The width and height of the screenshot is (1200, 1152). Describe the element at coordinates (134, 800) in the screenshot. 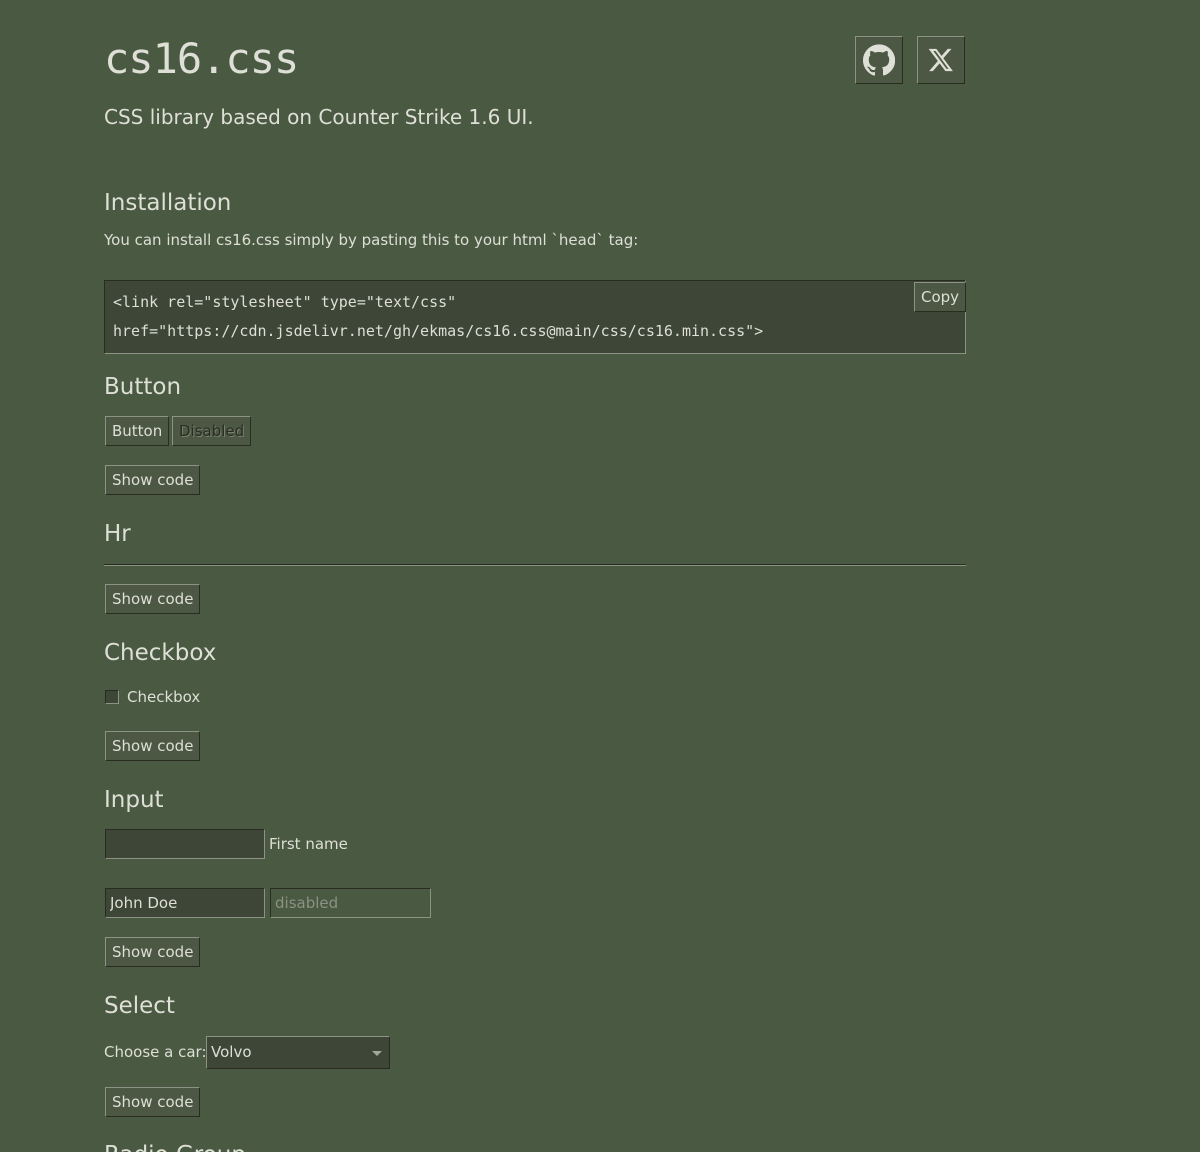

I see `input-heading: Input` at that location.